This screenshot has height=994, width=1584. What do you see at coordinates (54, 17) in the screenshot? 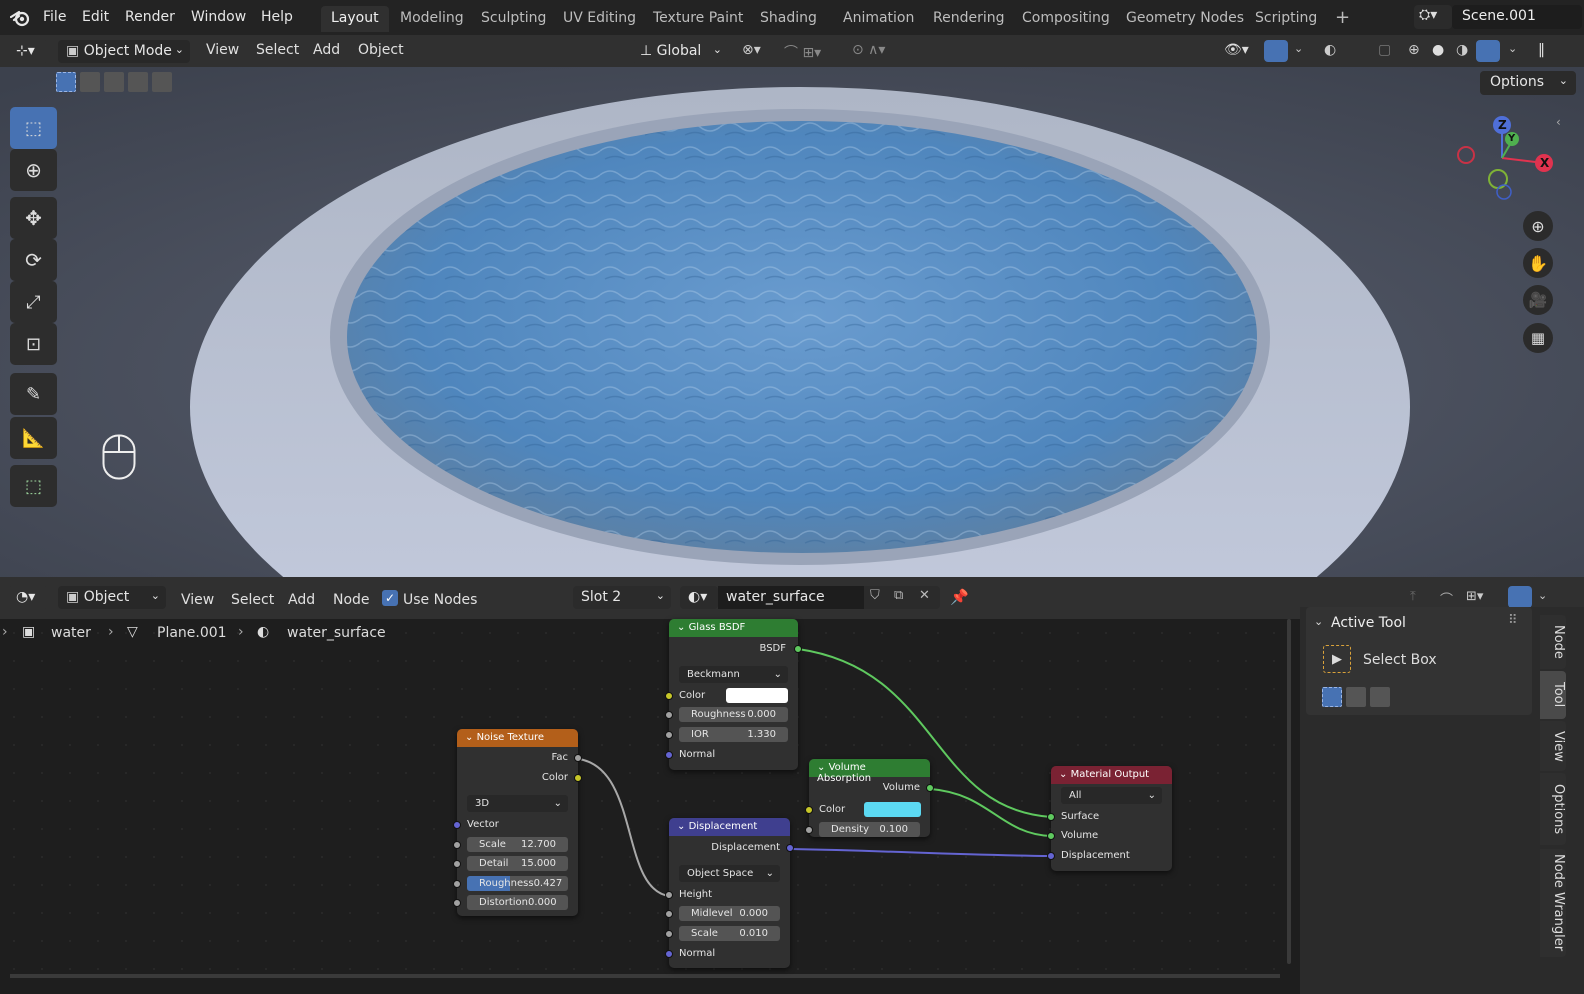
I see `menu-file: File` at bounding box center [54, 17].